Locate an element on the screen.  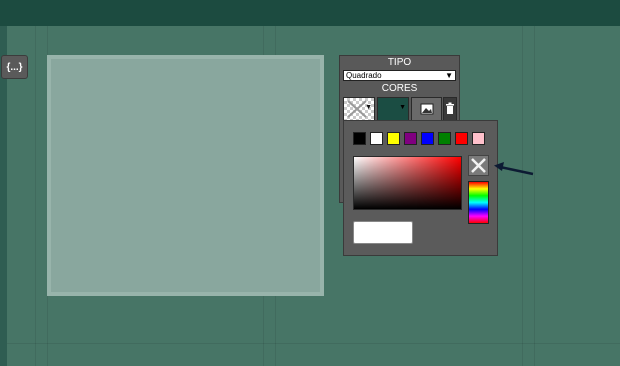
preset-swatch-purple is located at coordinates (410, 138).